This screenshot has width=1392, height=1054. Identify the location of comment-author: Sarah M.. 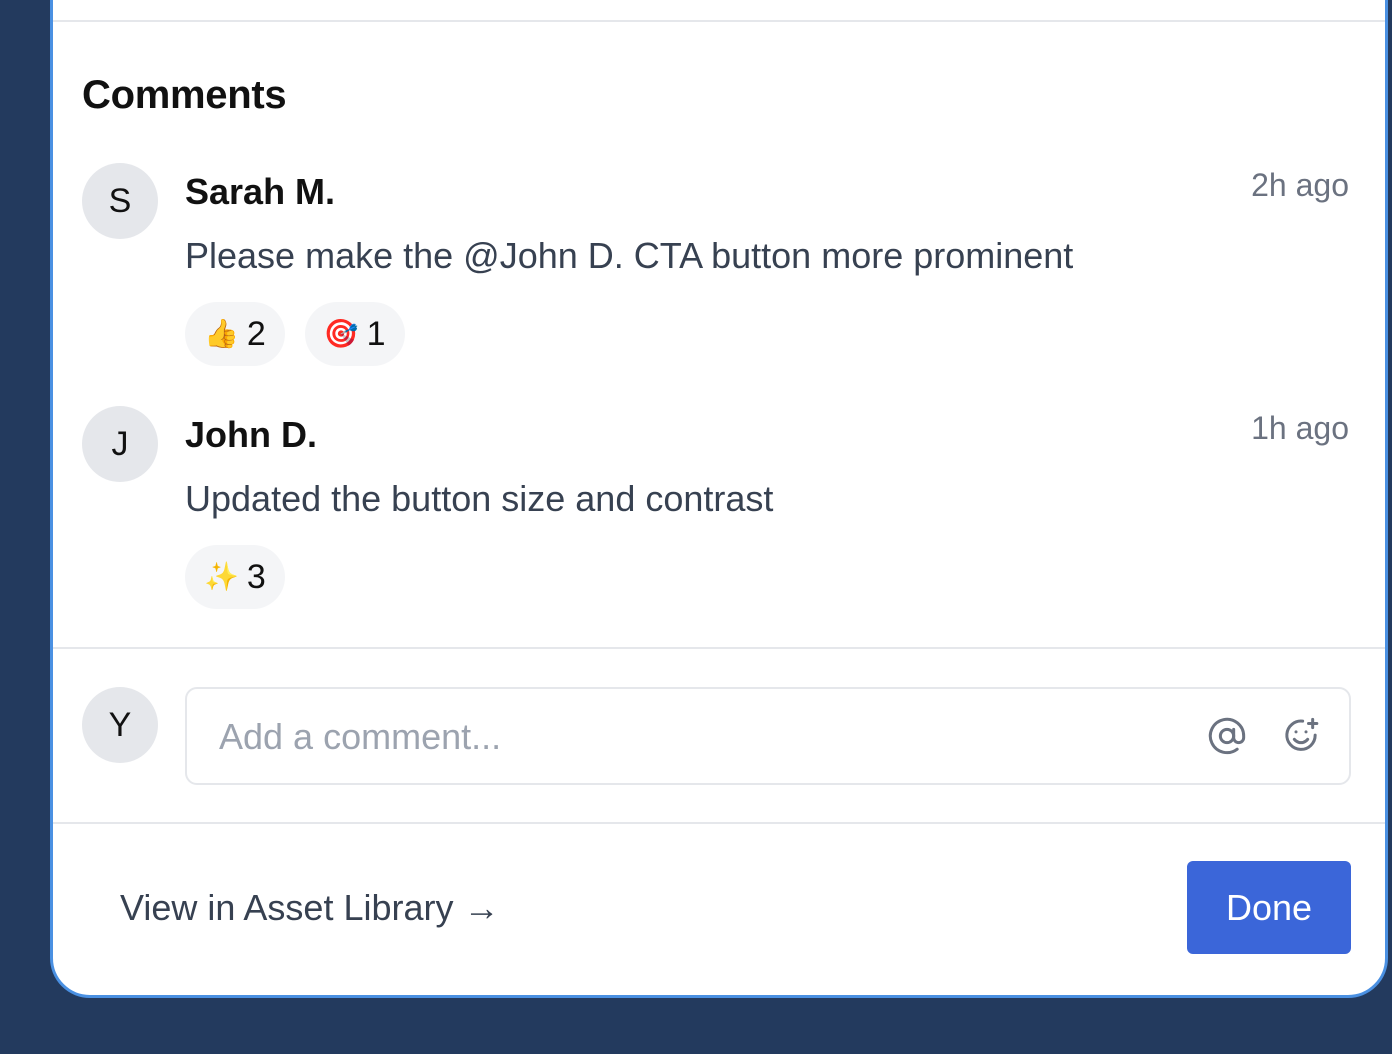
(260, 191).